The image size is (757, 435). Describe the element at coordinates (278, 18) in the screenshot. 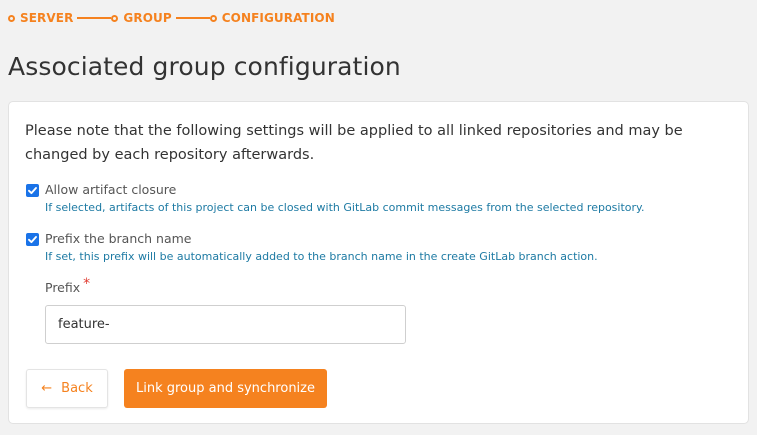

I see `step-label: CONFIGURATION` at that location.